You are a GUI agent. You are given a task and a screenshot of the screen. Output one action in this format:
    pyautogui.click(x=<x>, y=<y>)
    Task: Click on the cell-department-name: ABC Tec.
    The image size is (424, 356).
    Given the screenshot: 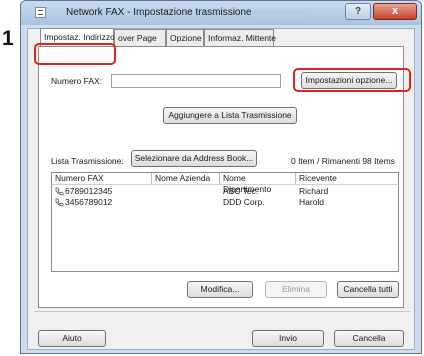 What is the action you would take?
    pyautogui.click(x=241, y=191)
    